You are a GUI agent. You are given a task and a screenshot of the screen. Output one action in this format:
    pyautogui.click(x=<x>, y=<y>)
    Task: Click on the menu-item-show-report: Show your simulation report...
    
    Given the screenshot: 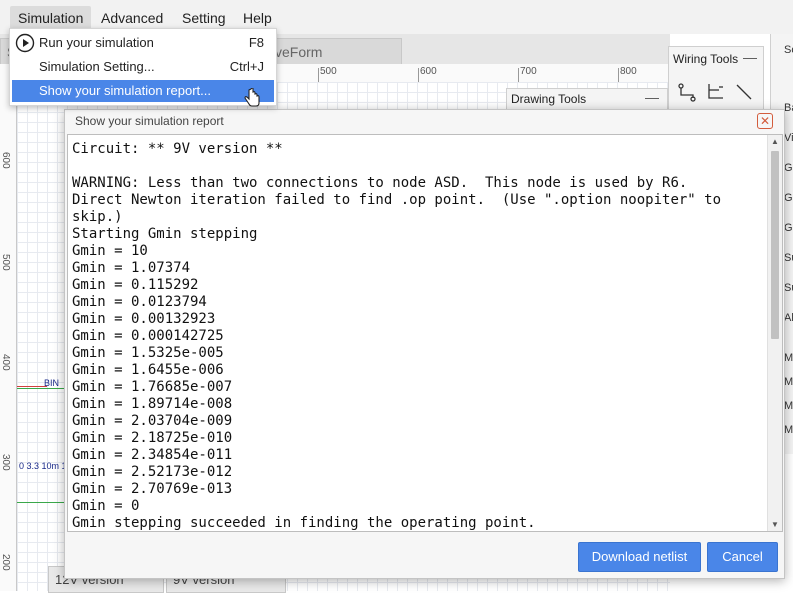 What is the action you would take?
    pyautogui.click(x=143, y=91)
    